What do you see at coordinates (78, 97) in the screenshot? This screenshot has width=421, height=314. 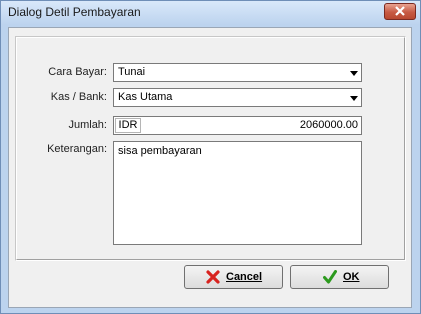 I see `kas-bank-label: Kas / Bank:` at bounding box center [78, 97].